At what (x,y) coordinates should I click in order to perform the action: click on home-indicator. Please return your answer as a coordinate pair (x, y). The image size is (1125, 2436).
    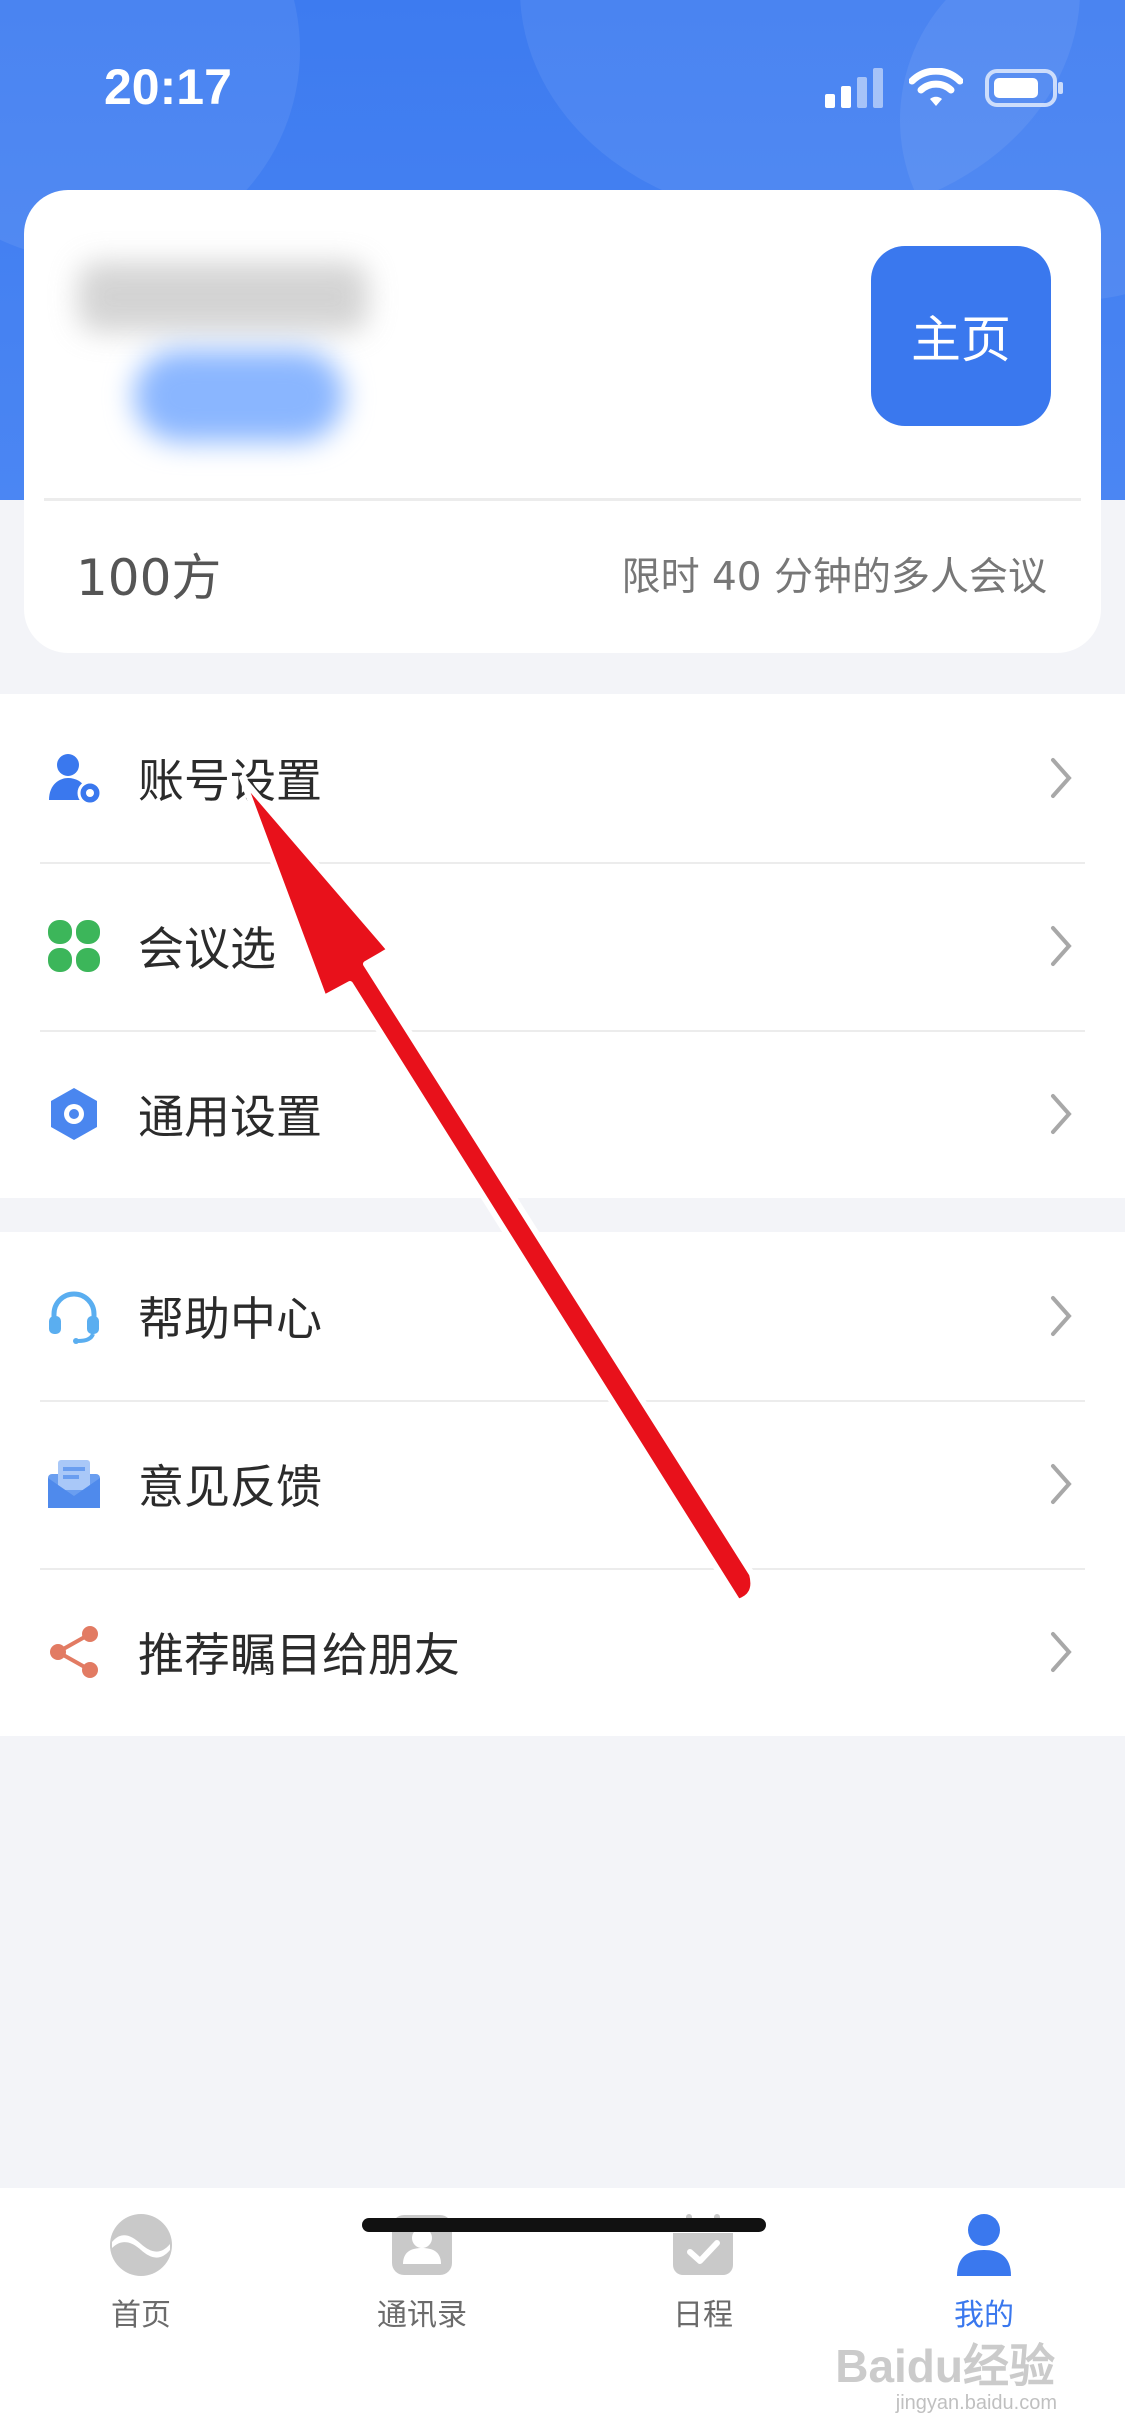
    Looking at the image, I should click on (564, 2225).